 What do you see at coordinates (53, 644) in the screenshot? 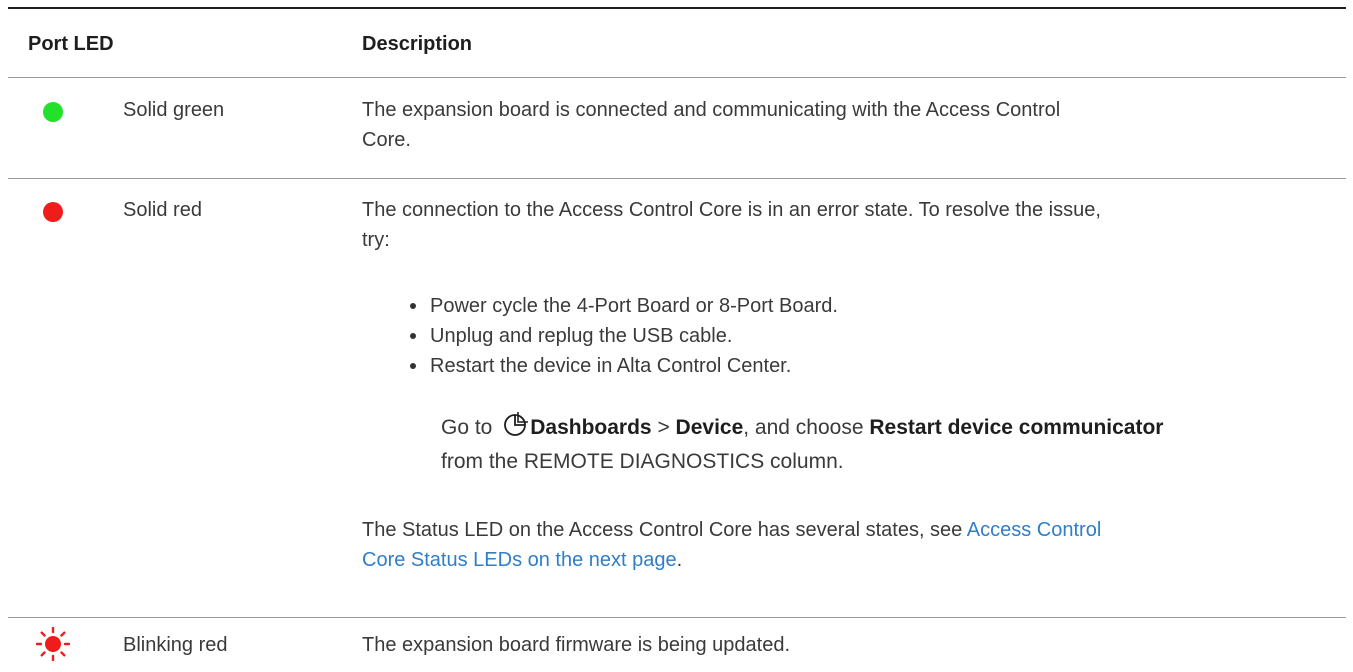
I see `blinking-red-icon` at bounding box center [53, 644].